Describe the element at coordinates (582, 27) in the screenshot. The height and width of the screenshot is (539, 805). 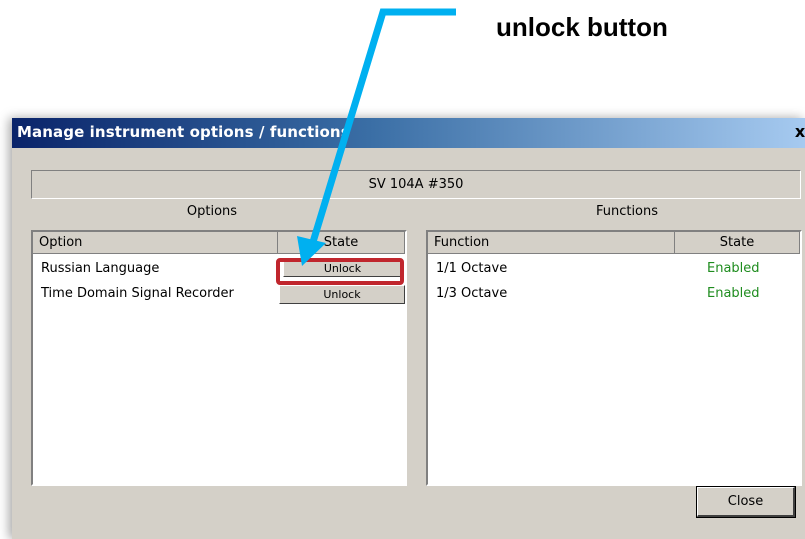
I see `callout-label: unlock button` at that location.